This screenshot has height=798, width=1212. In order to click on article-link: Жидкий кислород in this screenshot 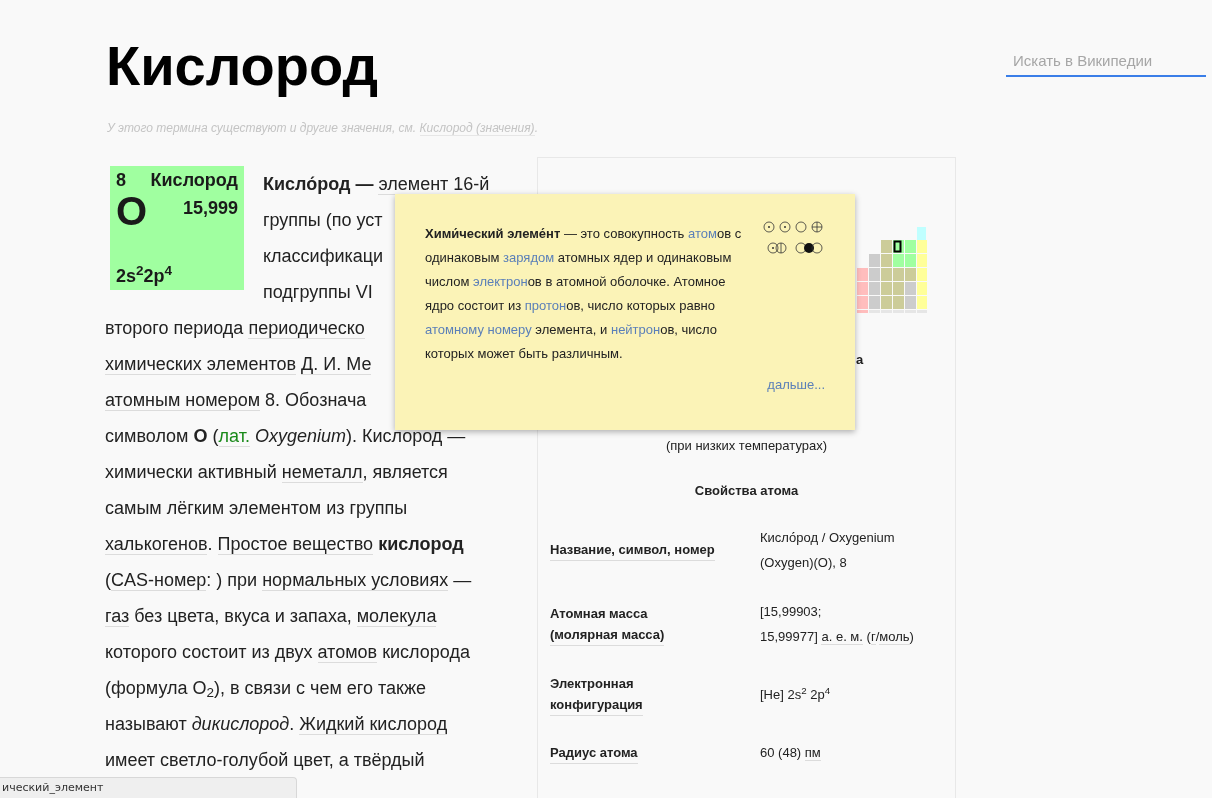, I will do `click(373, 724)`.